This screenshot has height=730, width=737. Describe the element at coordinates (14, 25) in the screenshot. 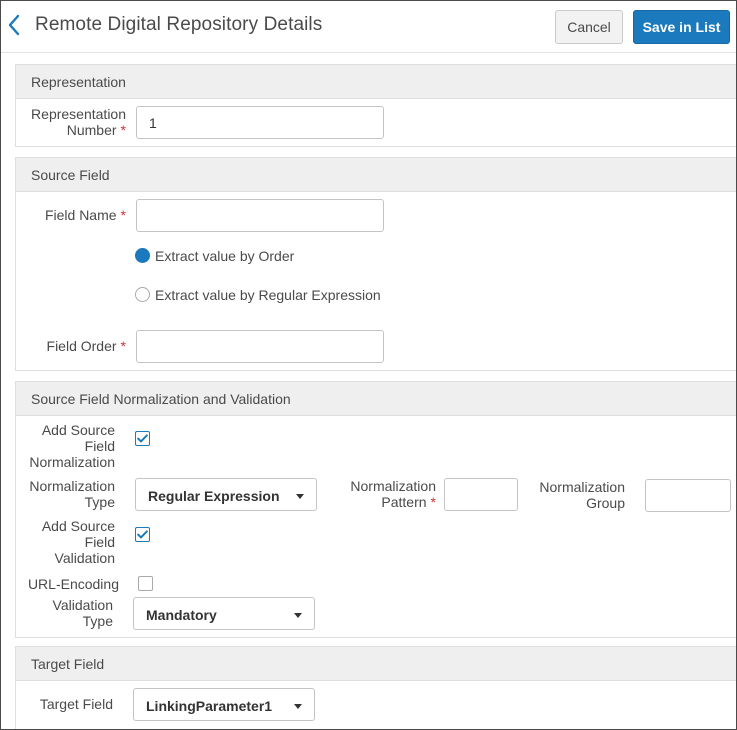

I see `chevron-left-icon` at that location.